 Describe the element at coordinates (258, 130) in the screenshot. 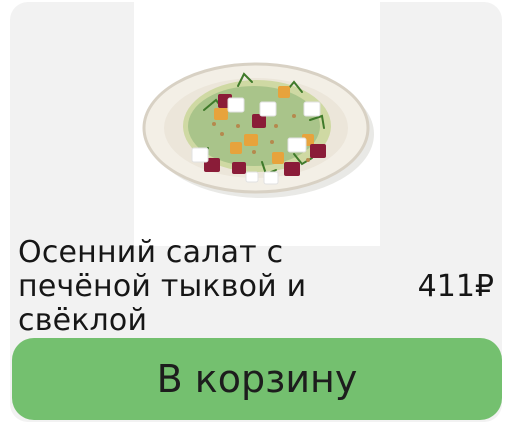

I see `salad-bowl-illustration` at that location.